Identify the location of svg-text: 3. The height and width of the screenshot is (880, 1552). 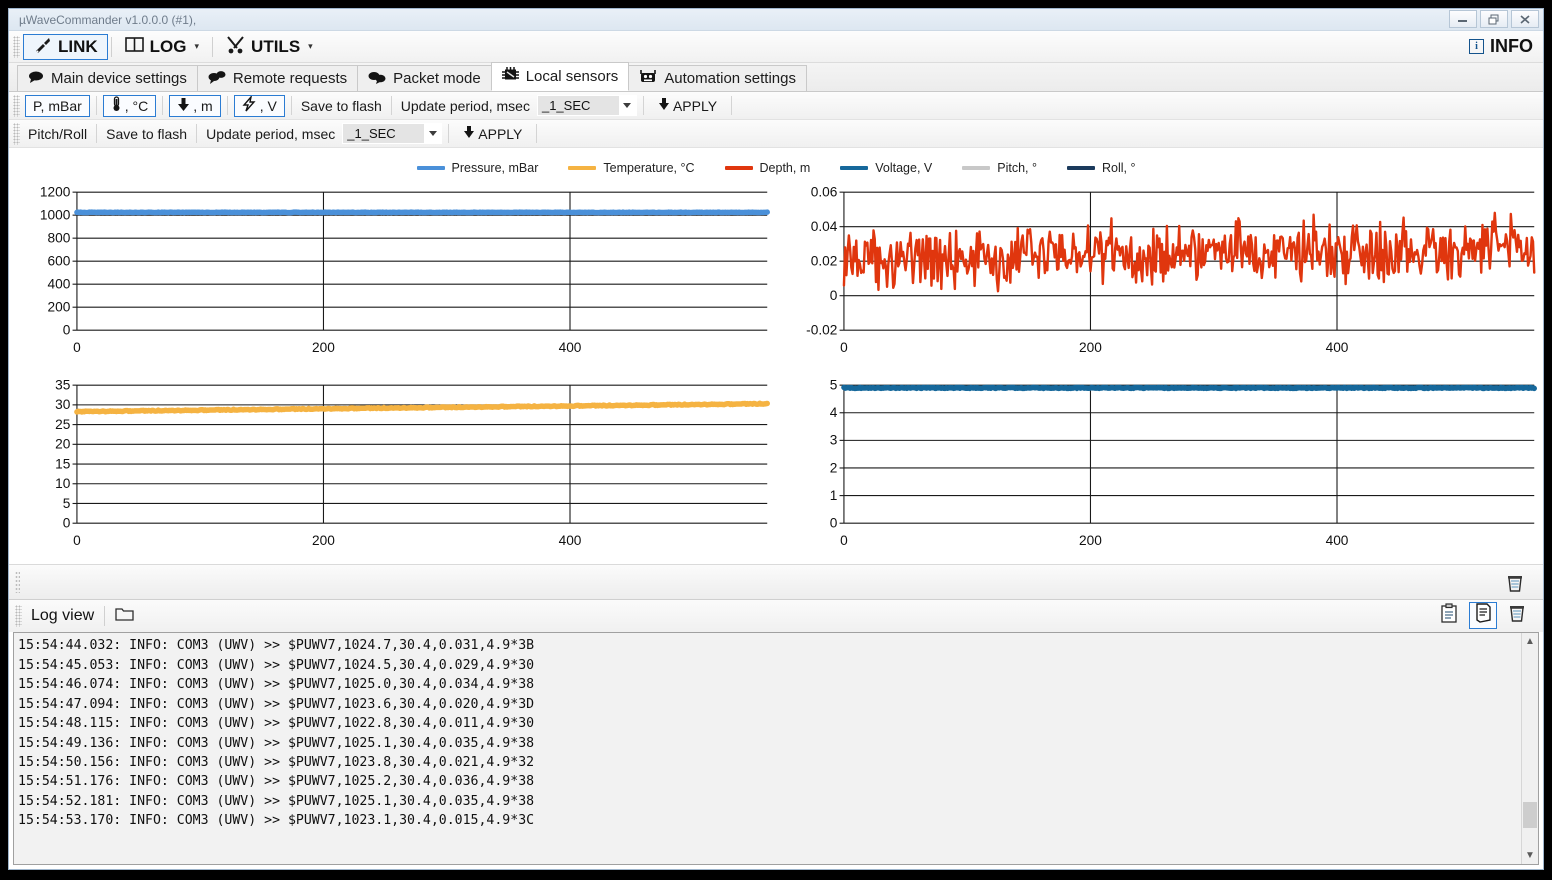
(834, 440).